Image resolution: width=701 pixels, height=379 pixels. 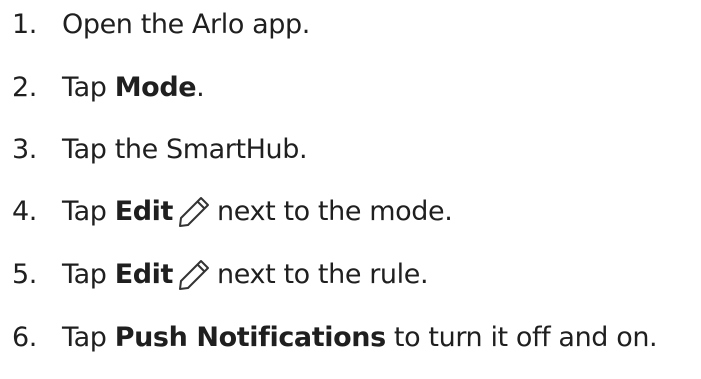 What do you see at coordinates (335, 211) in the screenshot?
I see `step-text-post: next to the mode.` at bounding box center [335, 211].